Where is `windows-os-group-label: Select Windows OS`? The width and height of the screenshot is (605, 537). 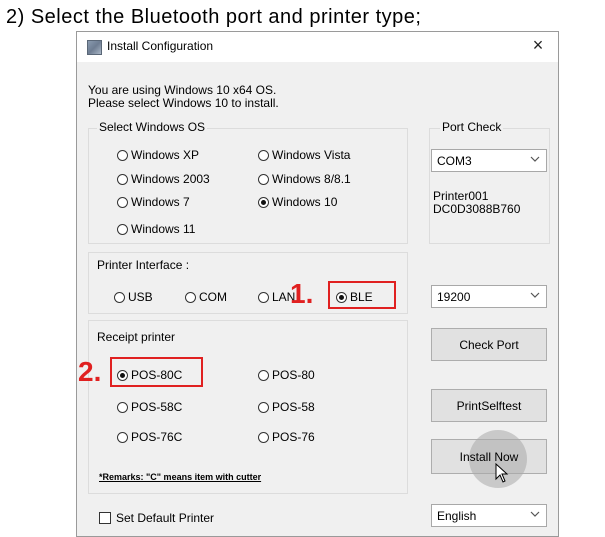 windows-os-group-label: Select Windows OS is located at coordinates (152, 127).